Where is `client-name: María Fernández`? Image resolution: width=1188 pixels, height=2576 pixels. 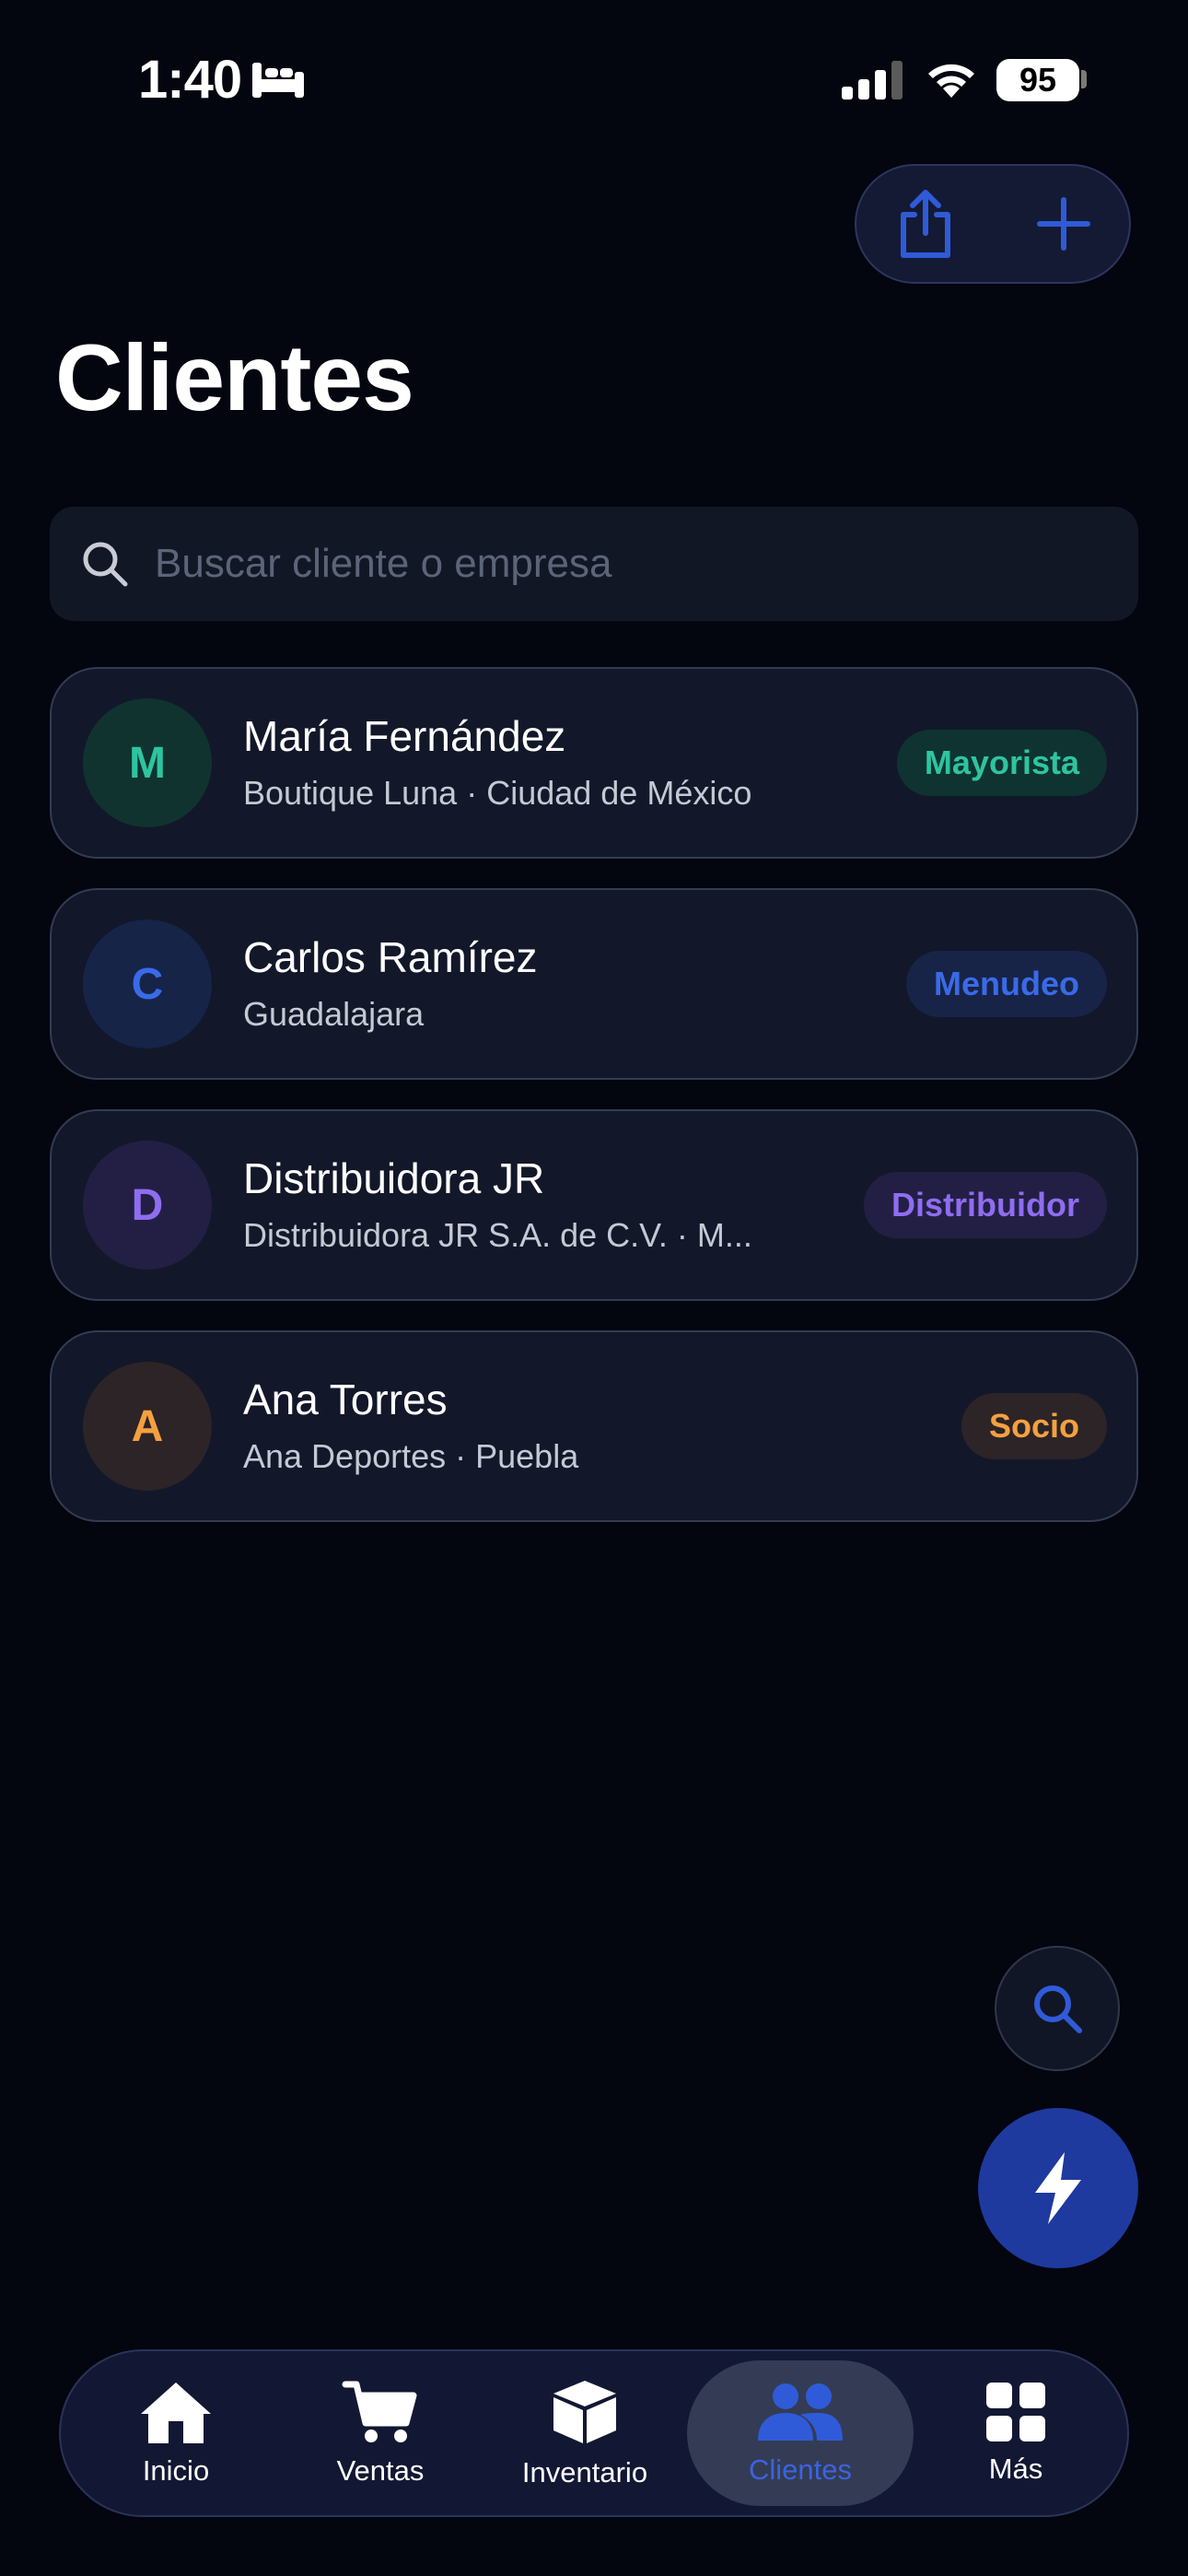
client-name: María Fernández is located at coordinates (404, 736).